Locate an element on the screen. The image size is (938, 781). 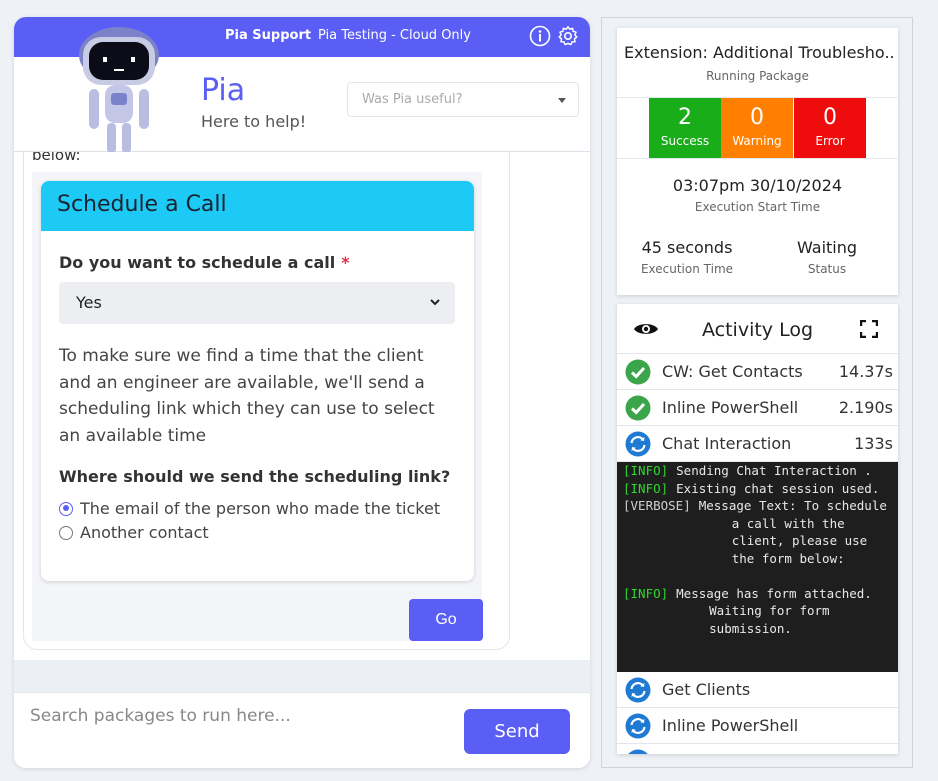
execution-time: 45 seconds is located at coordinates (687, 247).